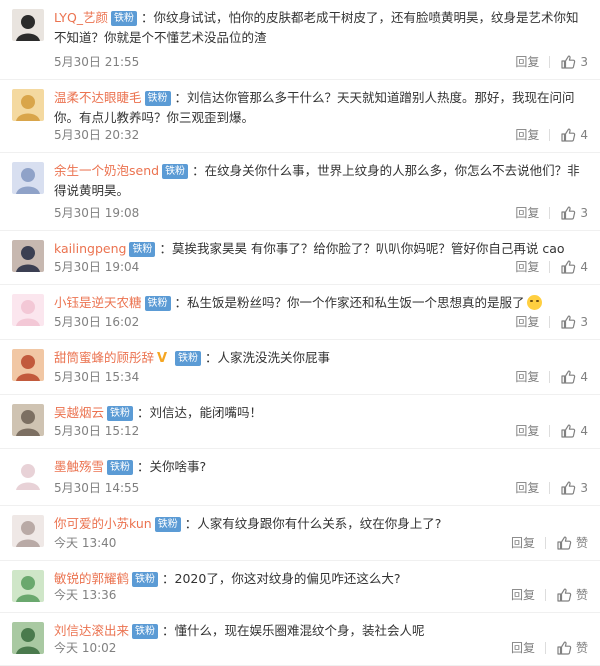  Describe the element at coordinates (97, 322) in the screenshot. I see `comment-timestamp: 5月30日 16:02` at that location.